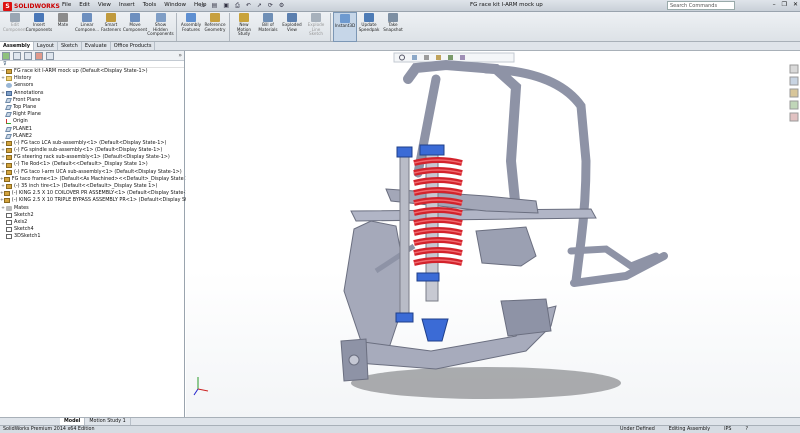 This screenshot has height=433, width=800. Describe the element at coordinates (108, 421) in the screenshot. I see `tab-motion-study-1: Motion Study 1` at that location.